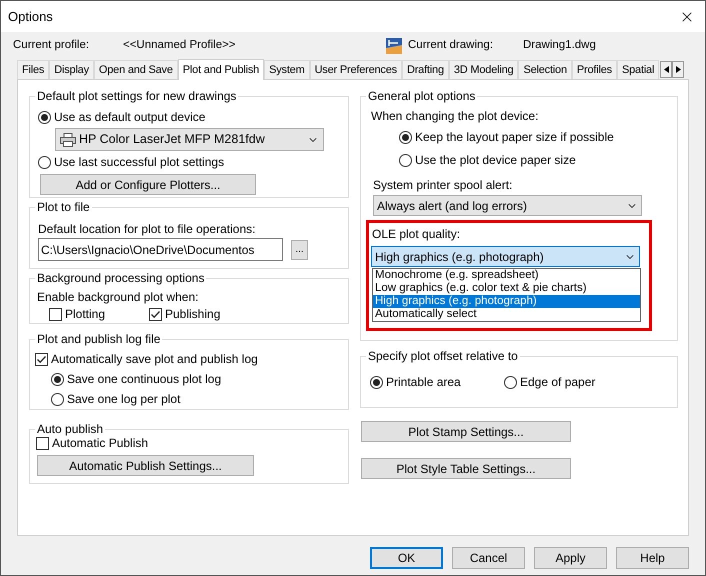 Image resolution: width=706 pixels, height=576 pixels. Describe the element at coordinates (451, 45) in the screenshot. I see `drawing-label: Current drawing:` at that location.